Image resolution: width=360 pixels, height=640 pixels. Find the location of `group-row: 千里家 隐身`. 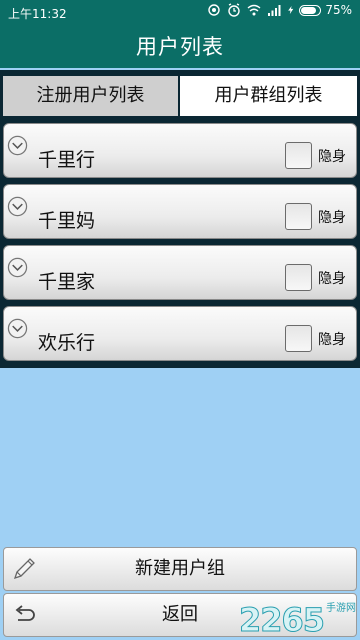

group-row: 千里家 隐身 is located at coordinates (180, 272).